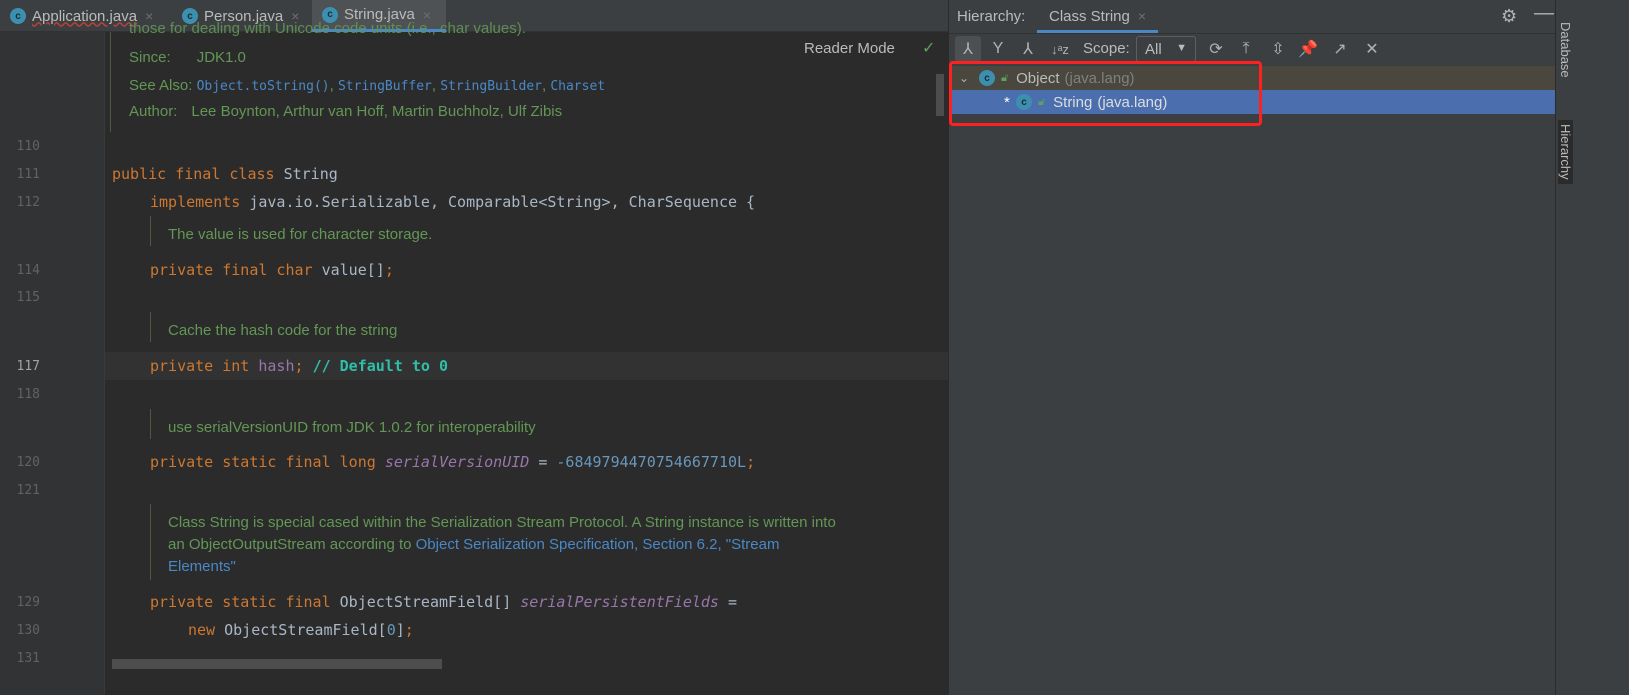 Image resolution: width=1629 pixels, height=695 pixels. Describe the element at coordinates (28, 394) in the screenshot. I see `line-number: 118` at that location.